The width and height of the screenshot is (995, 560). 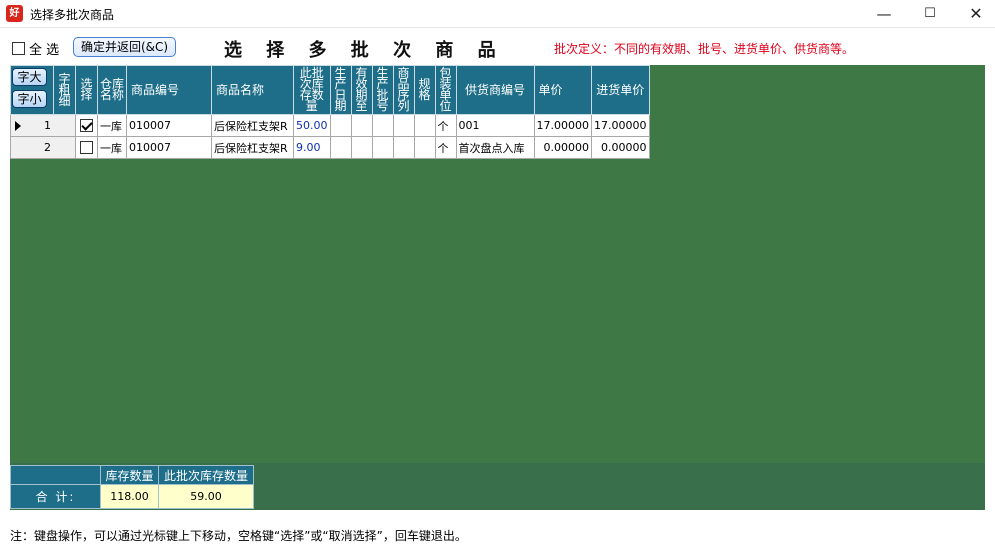 What do you see at coordinates (55, 475) in the screenshot?
I see `summary-header-blank` at bounding box center [55, 475].